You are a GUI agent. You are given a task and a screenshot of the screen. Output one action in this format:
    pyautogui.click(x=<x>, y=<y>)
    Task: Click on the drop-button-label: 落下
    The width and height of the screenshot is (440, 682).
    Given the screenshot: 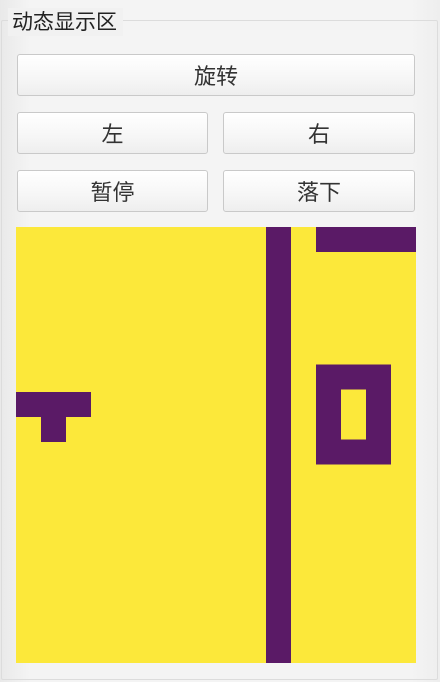 What is the action you would take?
    pyautogui.click(x=318, y=193)
    